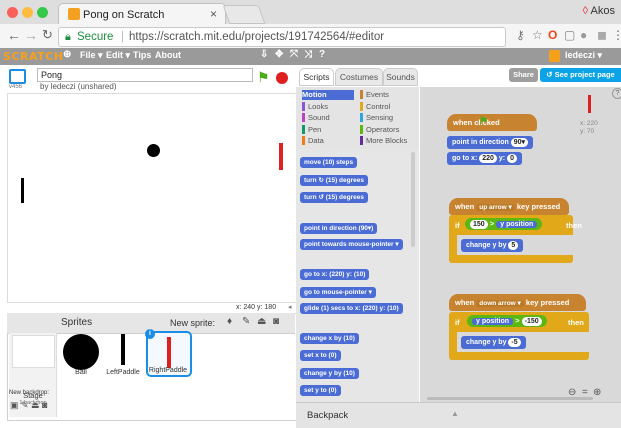 Image resolution: width=621 pixels, height=428 pixels. What do you see at coordinates (512, 158) in the screenshot?
I see `goto-y-value: 0` at bounding box center [512, 158].